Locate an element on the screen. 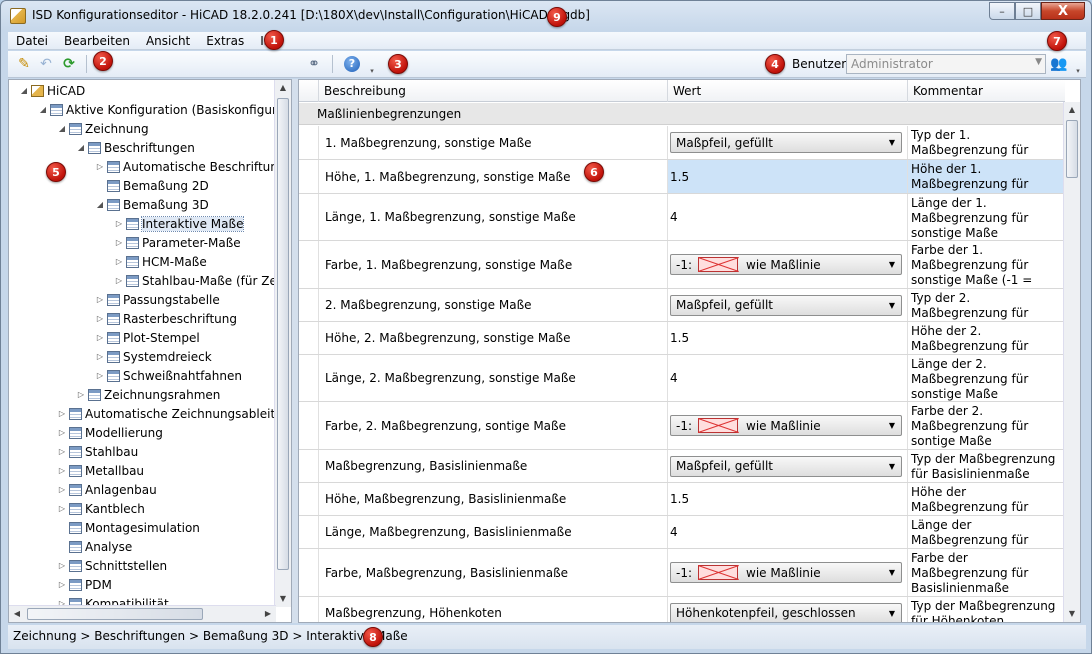 Image resolution: width=1092 pixels, height=654 pixels. tree-item: ▷ HCM-Maße is located at coordinates (160, 261).